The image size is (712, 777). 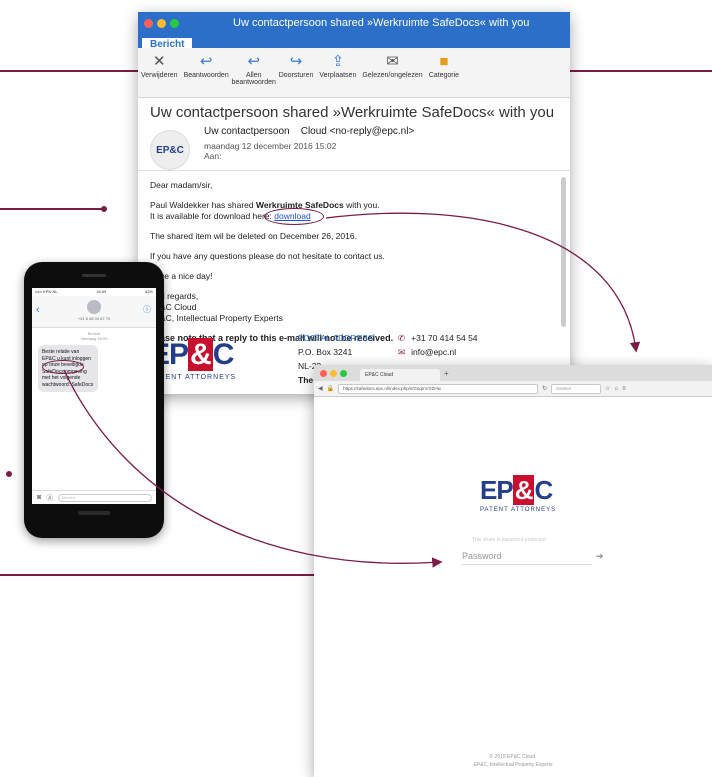 I want to click on download-highlight, so click(x=294, y=216).